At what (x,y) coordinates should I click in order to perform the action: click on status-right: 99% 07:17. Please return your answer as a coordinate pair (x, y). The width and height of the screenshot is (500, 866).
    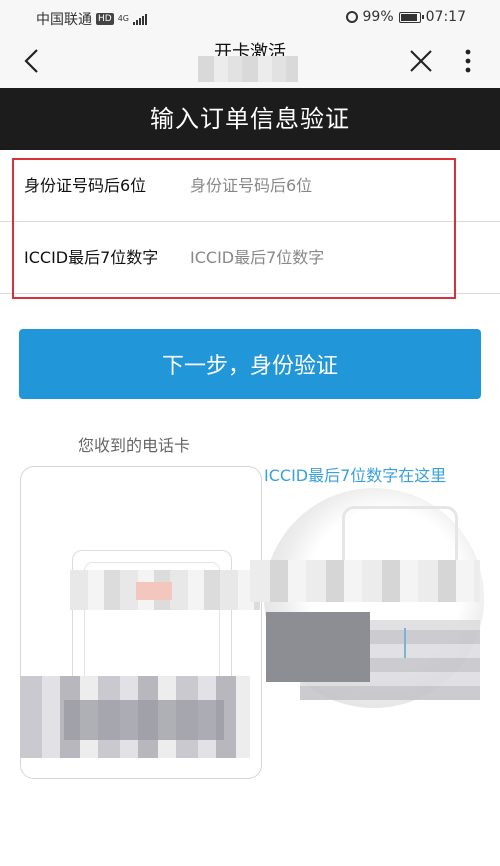
    Looking at the image, I should click on (405, 17).